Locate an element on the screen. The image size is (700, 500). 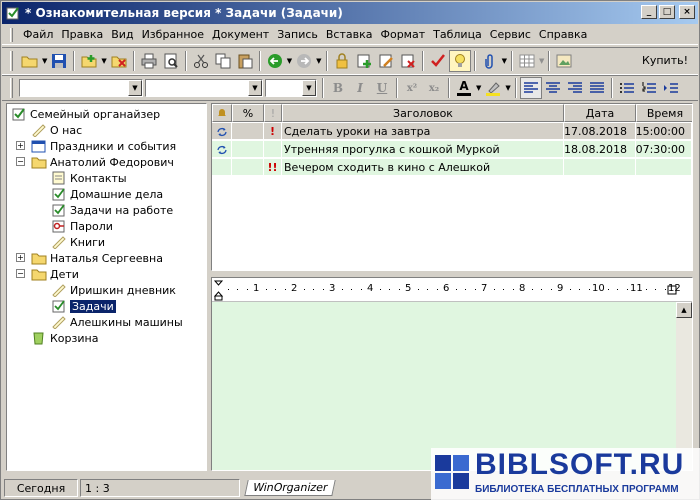
print-preview-button is located at coordinates (171, 61).